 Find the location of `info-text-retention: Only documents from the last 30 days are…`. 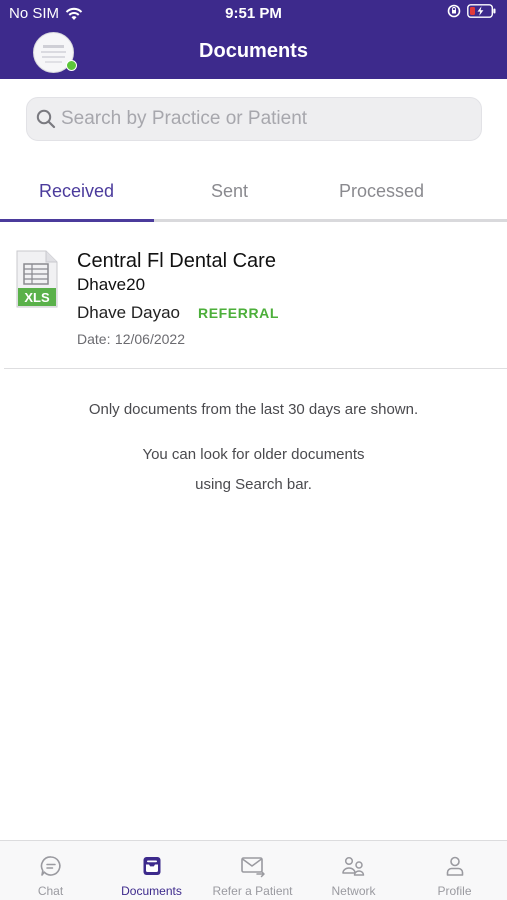

info-text-retention: Only documents from the last 30 days are… is located at coordinates (253, 409).